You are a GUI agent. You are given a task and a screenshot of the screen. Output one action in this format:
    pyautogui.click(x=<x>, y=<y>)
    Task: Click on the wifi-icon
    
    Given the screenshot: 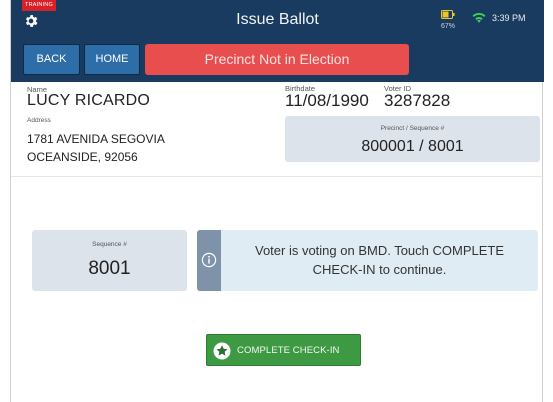 What is the action you would take?
    pyautogui.click(x=479, y=17)
    